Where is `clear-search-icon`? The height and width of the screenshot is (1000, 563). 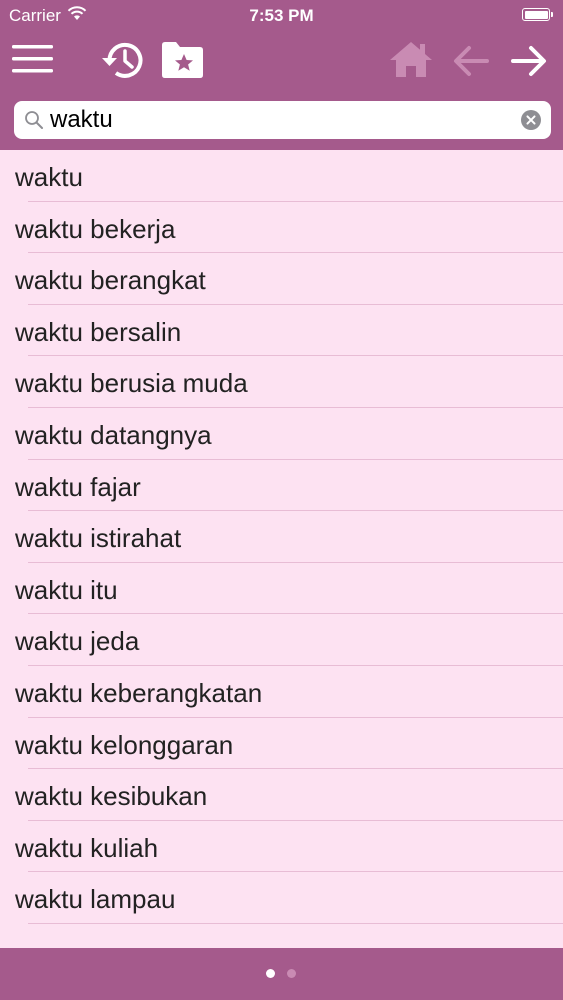
clear-search-icon is located at coordinates (531, 120).